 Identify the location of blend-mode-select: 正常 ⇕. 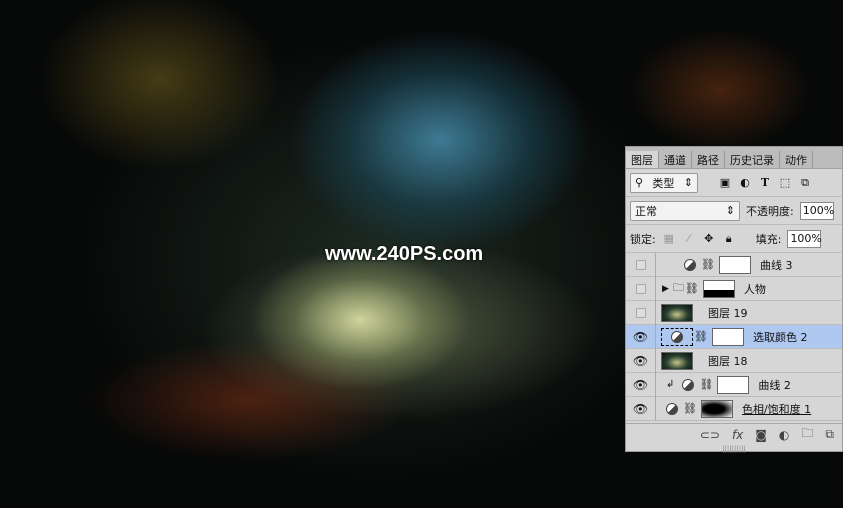
(685, 210).